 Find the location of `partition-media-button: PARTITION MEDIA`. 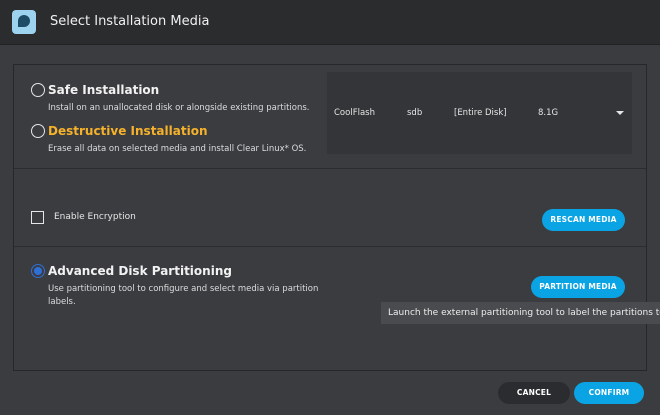

partition-media-button: PARTITION MEDIA is located at coordinates (578, 287).